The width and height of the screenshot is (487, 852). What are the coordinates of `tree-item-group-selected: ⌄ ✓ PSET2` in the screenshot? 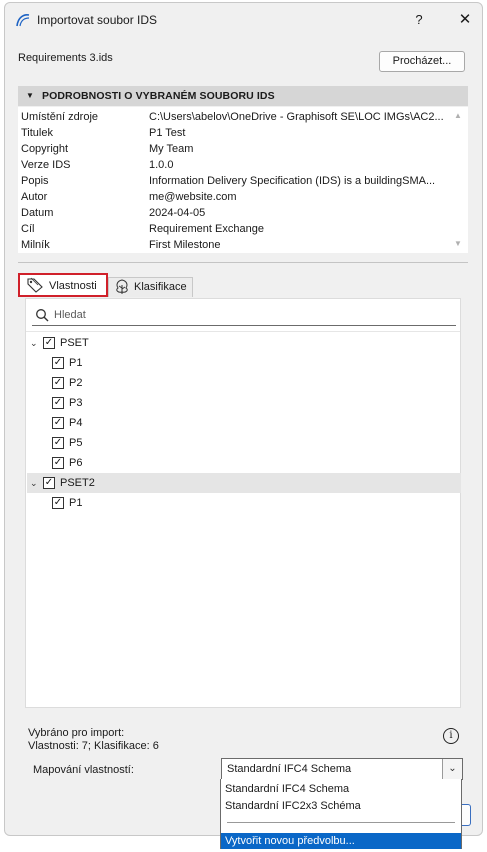 It's located at (244, 483).